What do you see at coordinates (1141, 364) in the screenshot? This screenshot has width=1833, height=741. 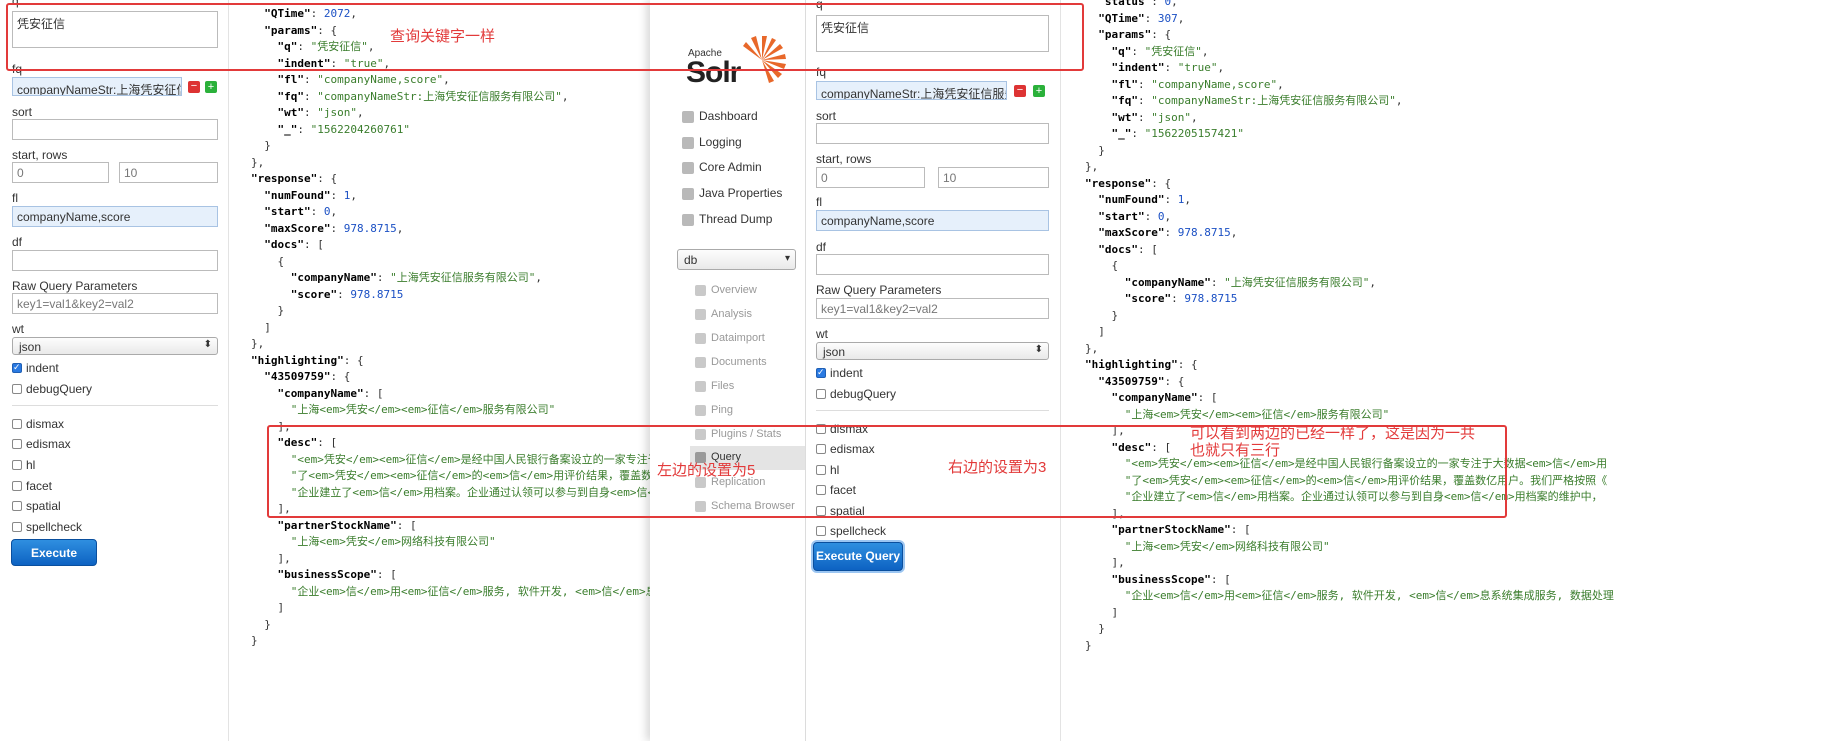 I see `right-json-line: "highlighting": {` at bounding box center [1141, 364].